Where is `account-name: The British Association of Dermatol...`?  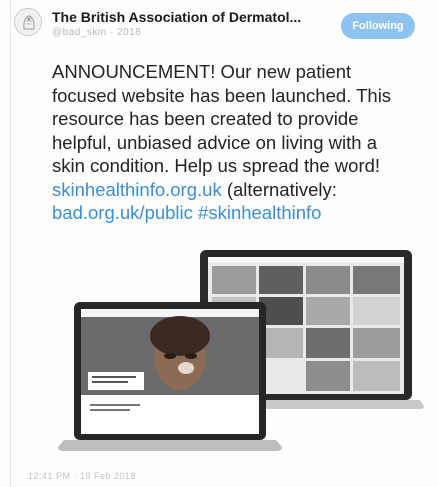
account-name: The British Association of Dermatol... is located at coordinates (176, 17).